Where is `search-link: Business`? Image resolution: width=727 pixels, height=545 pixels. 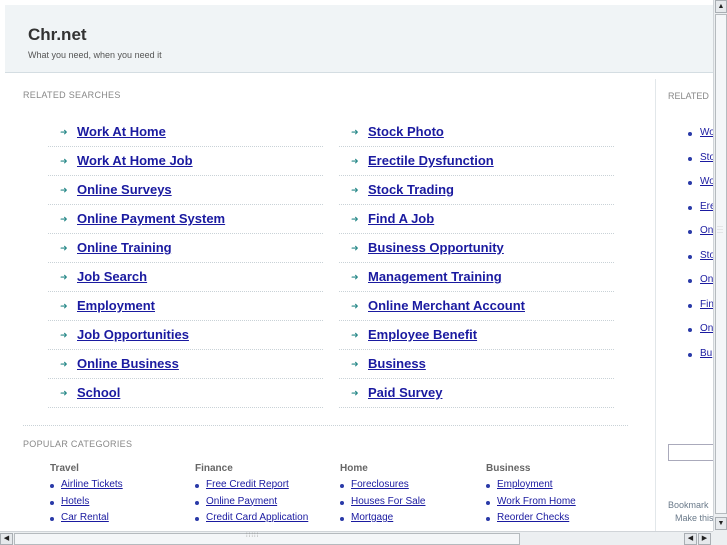
search-link: Business is located at coordinates (397, 363).